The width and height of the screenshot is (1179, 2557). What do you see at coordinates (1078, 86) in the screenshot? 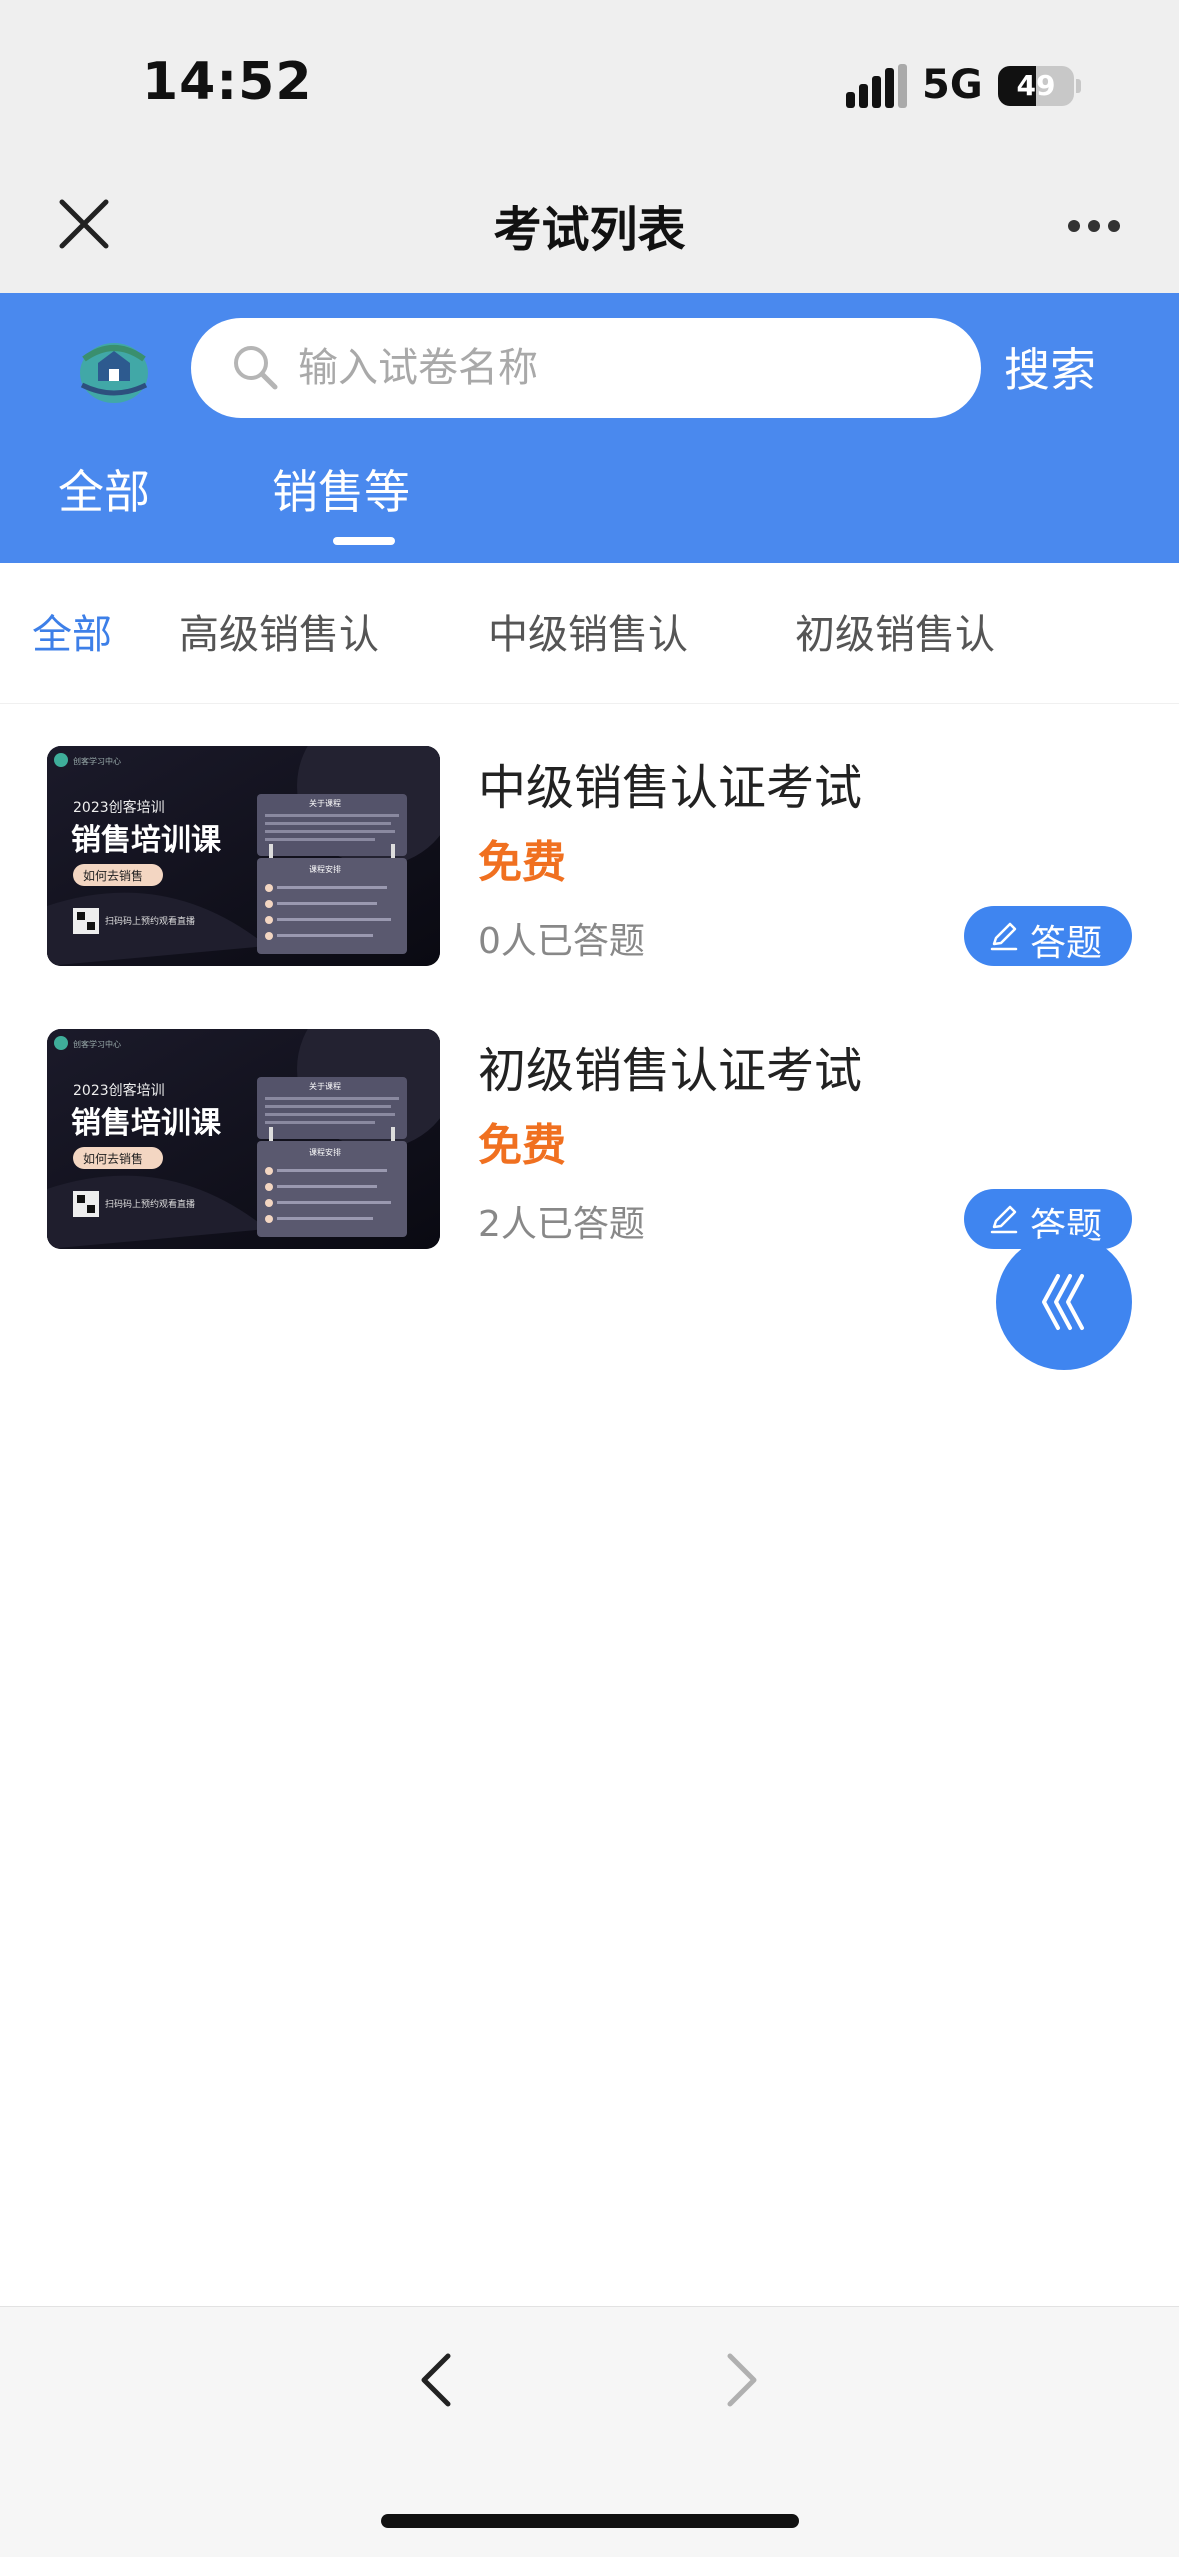
I see `battery-tip` at bounding box center [1078, 86].